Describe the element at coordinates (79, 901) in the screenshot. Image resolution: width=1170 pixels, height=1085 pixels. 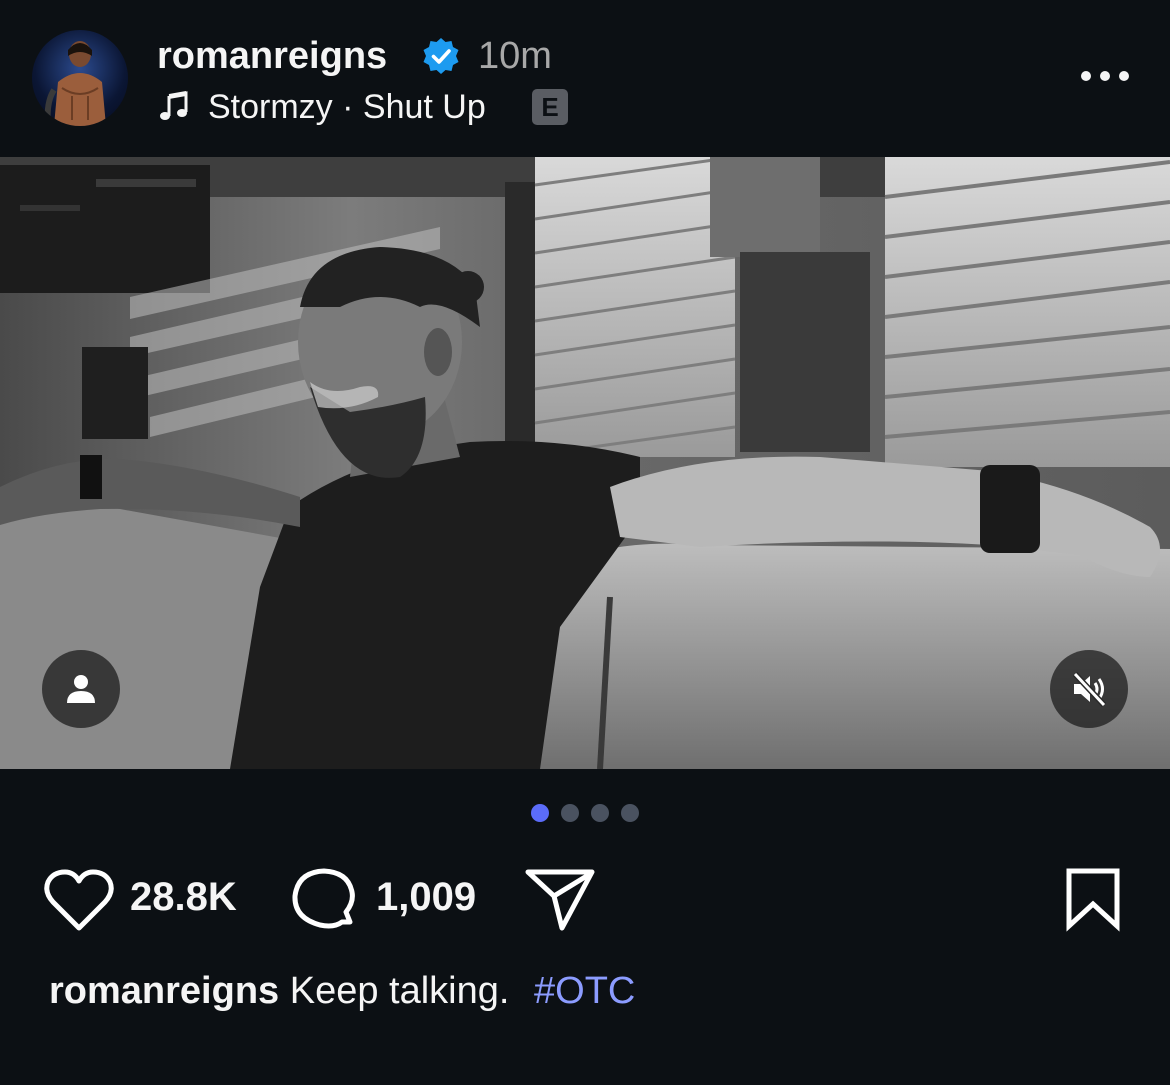
I see `heart-icon` at that location.